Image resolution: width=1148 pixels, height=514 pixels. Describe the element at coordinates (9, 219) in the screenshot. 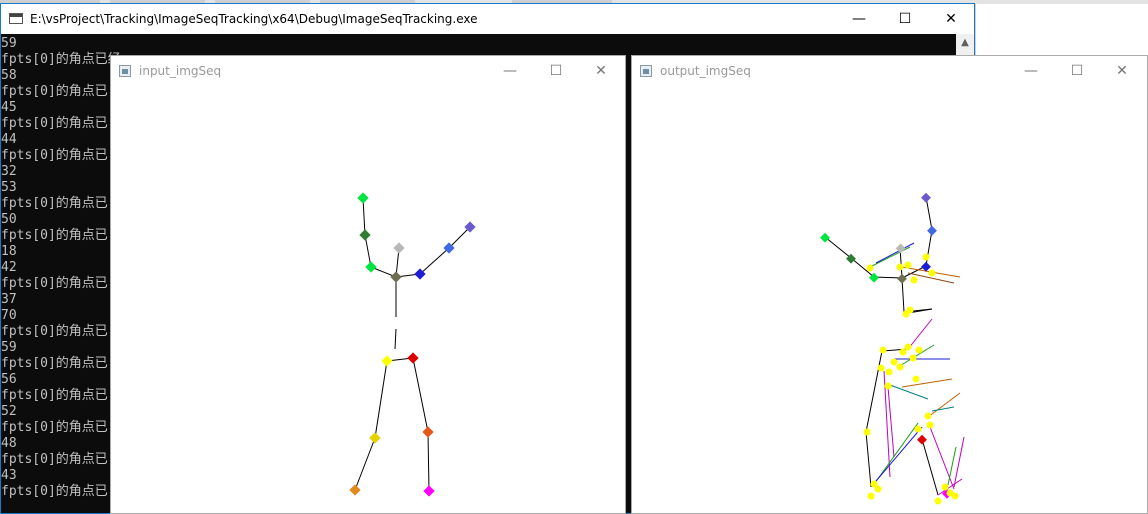

I see `console-line: 50` at that location.